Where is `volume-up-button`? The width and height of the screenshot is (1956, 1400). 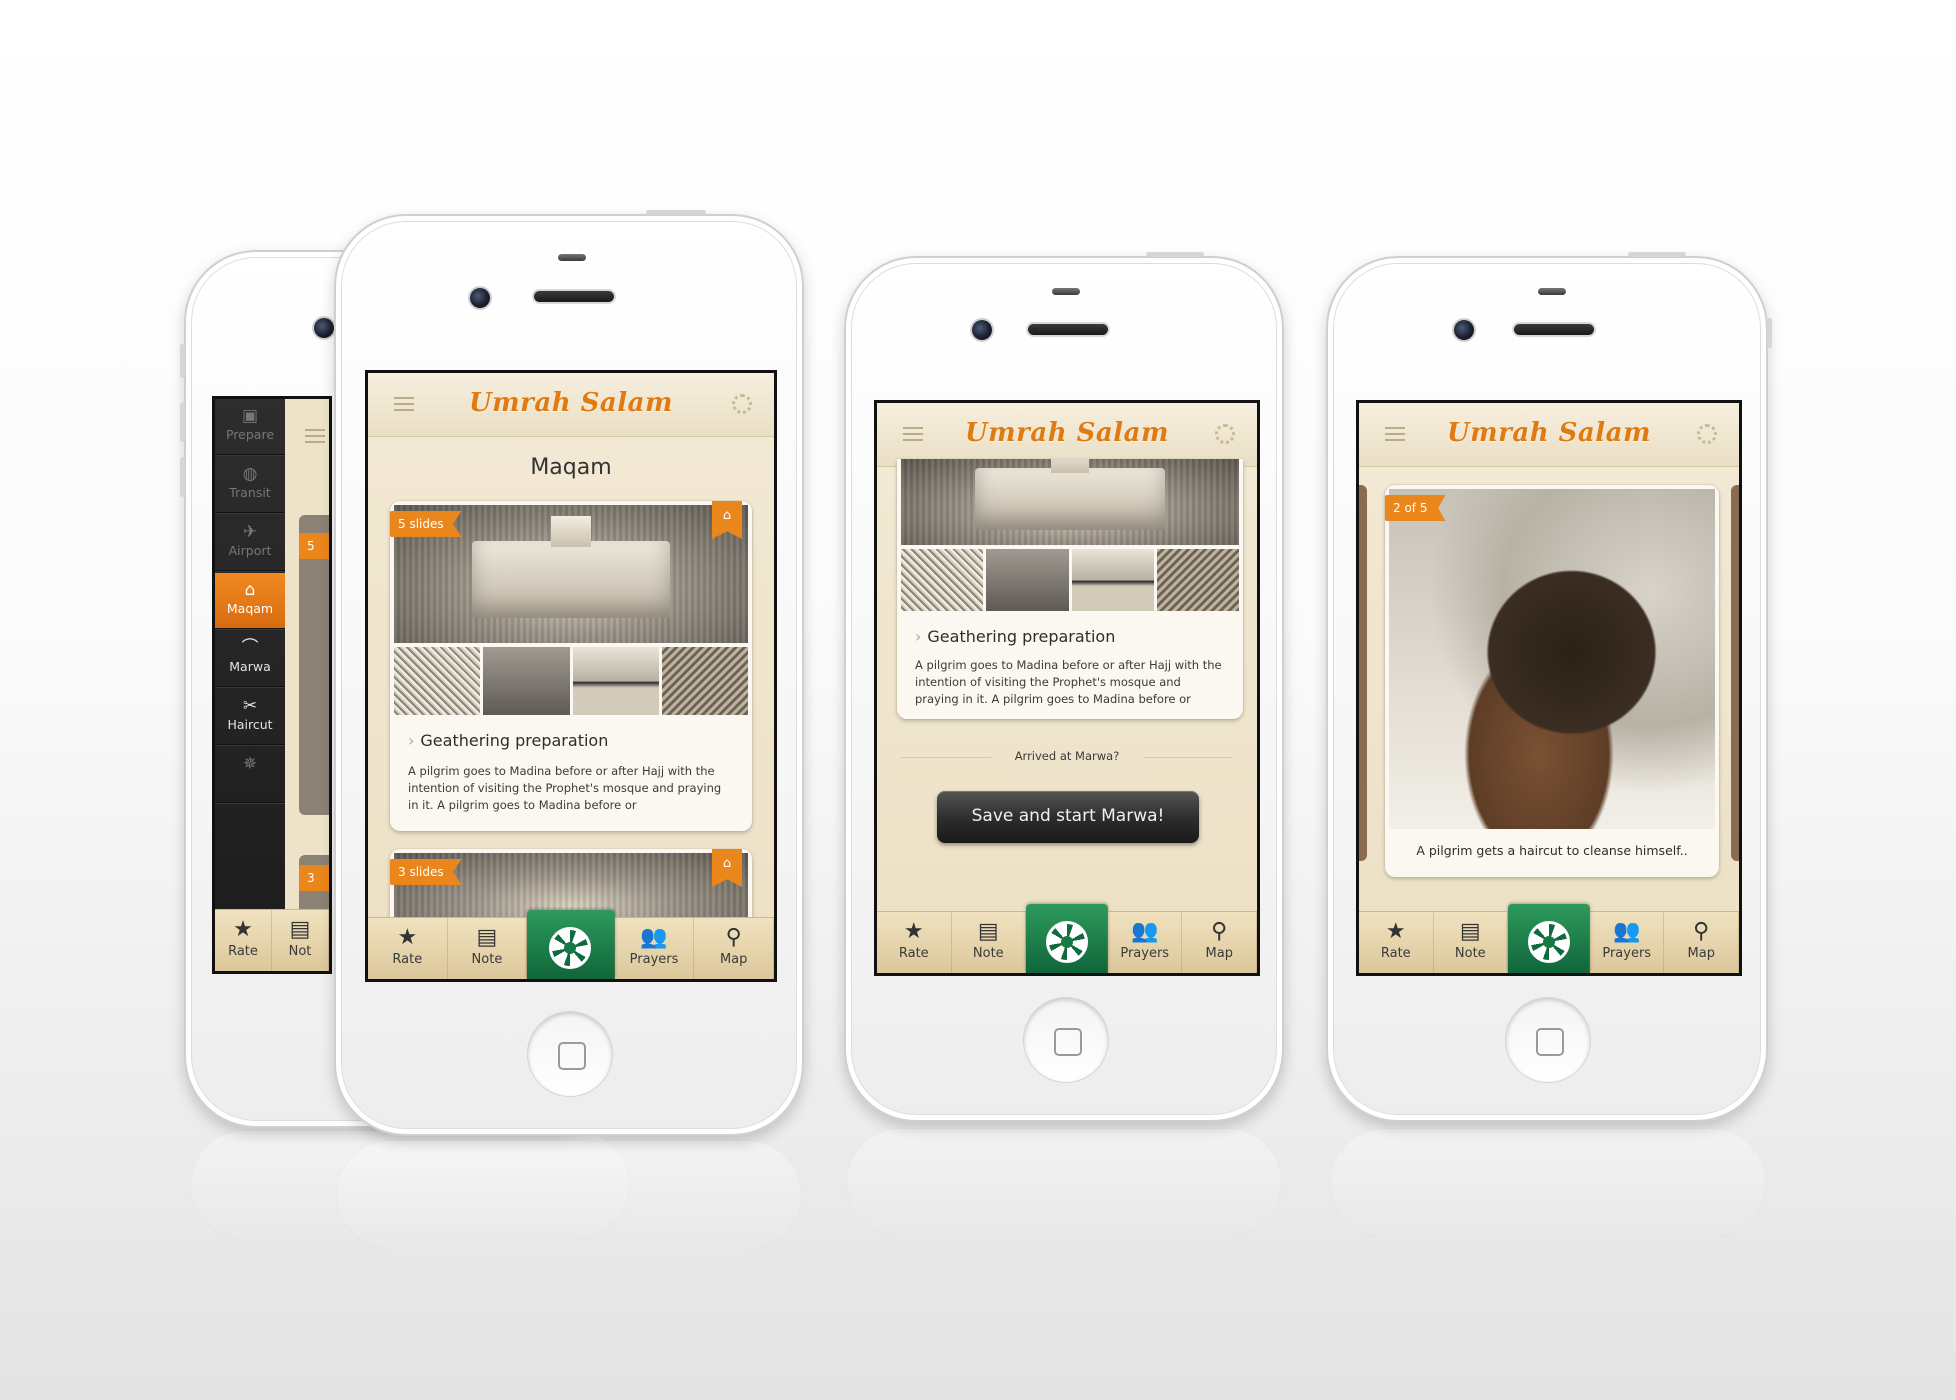 volume-up-button is located at coordinates (182, 422).